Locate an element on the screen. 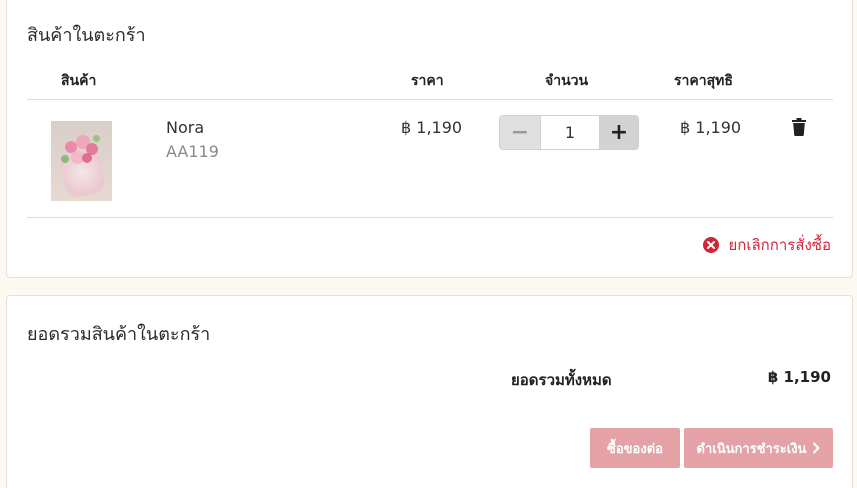 The image size is (857, 488). product-name: Nora is located at coordinates (185, 127).